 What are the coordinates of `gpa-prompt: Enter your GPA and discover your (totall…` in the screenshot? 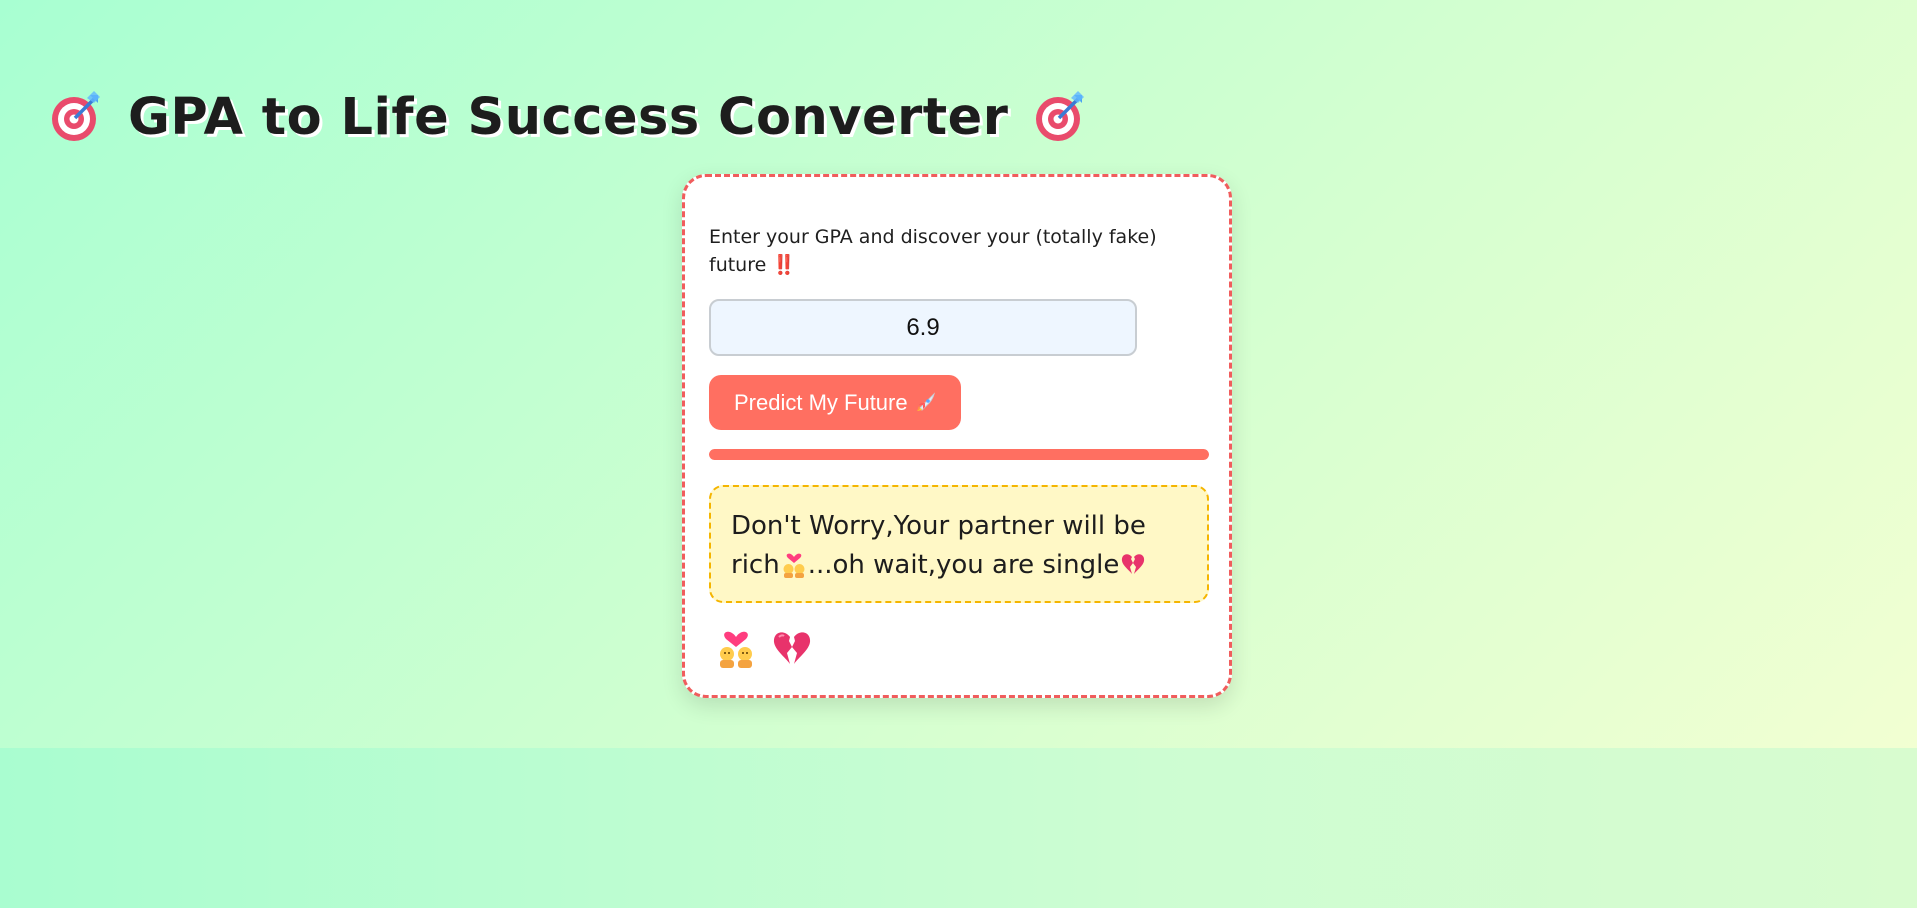 It's located at (933, 251).